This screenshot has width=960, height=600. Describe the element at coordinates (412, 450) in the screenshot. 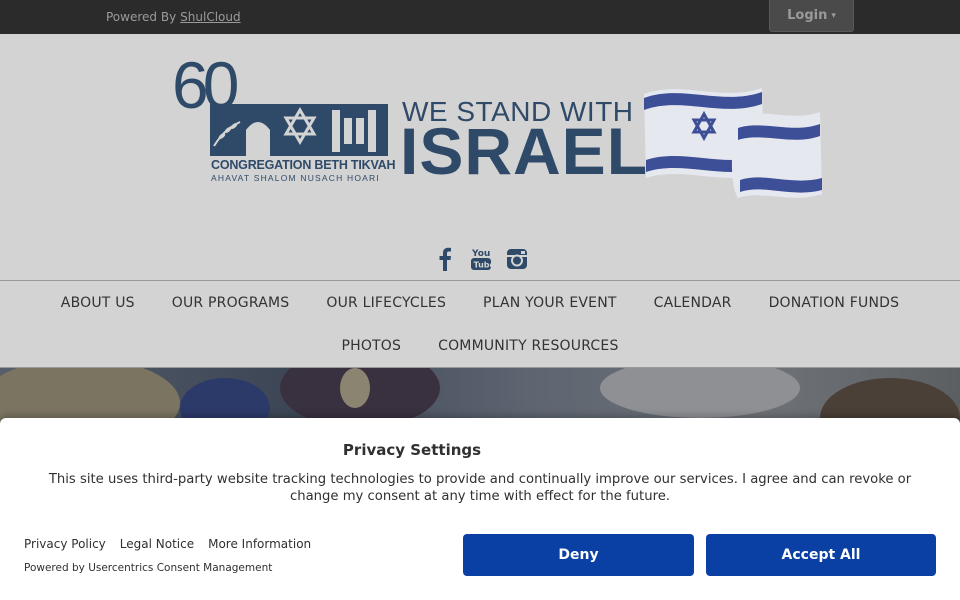

I see `privacy-title: Privacy Settings` at that location.